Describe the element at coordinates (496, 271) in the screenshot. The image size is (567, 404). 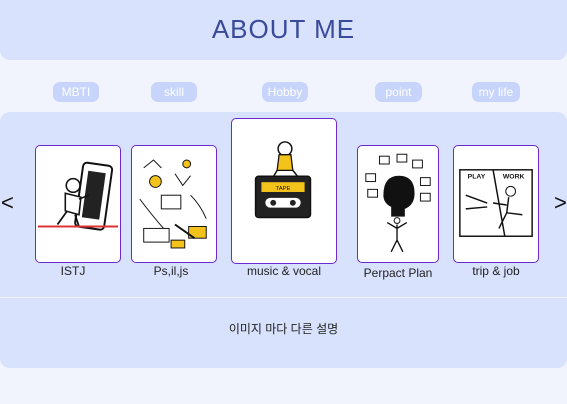
I see `card-caption: trip & job` at that location.